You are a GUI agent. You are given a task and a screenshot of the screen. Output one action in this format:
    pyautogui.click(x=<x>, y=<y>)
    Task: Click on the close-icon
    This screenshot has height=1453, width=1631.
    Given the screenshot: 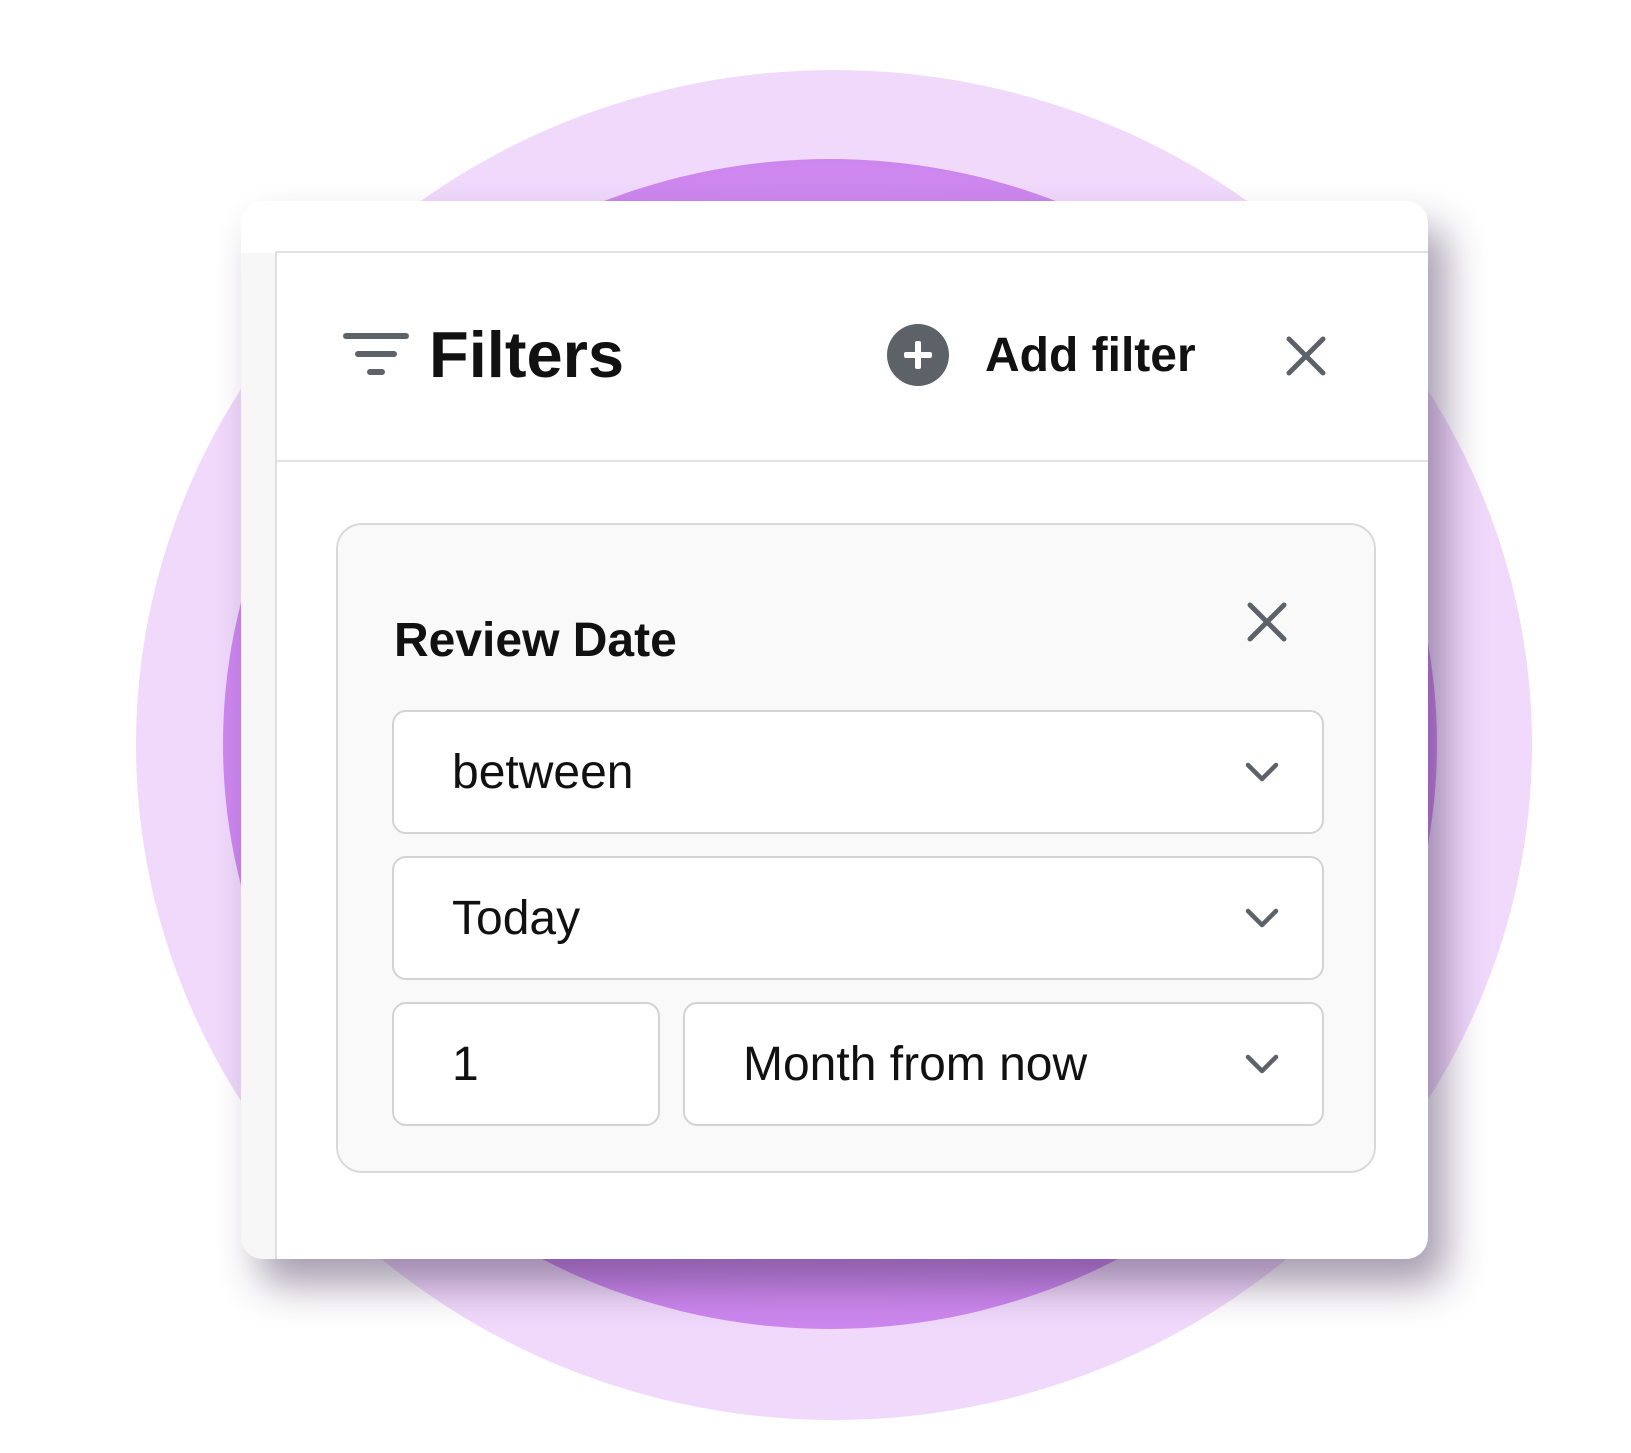 What is the action you would take?
    pyautogui.click(x=1306, y=356)
    